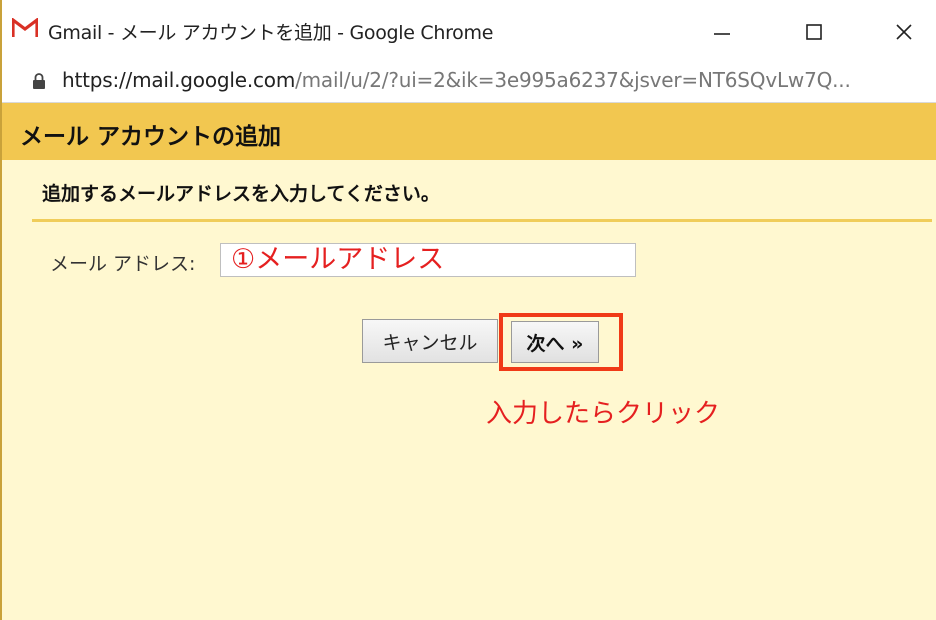 This screenshot has width=936, height=620. What do you see at coordinates (482, 220) in the screenshot?
I see `divider` at bounding box center [482, 220].